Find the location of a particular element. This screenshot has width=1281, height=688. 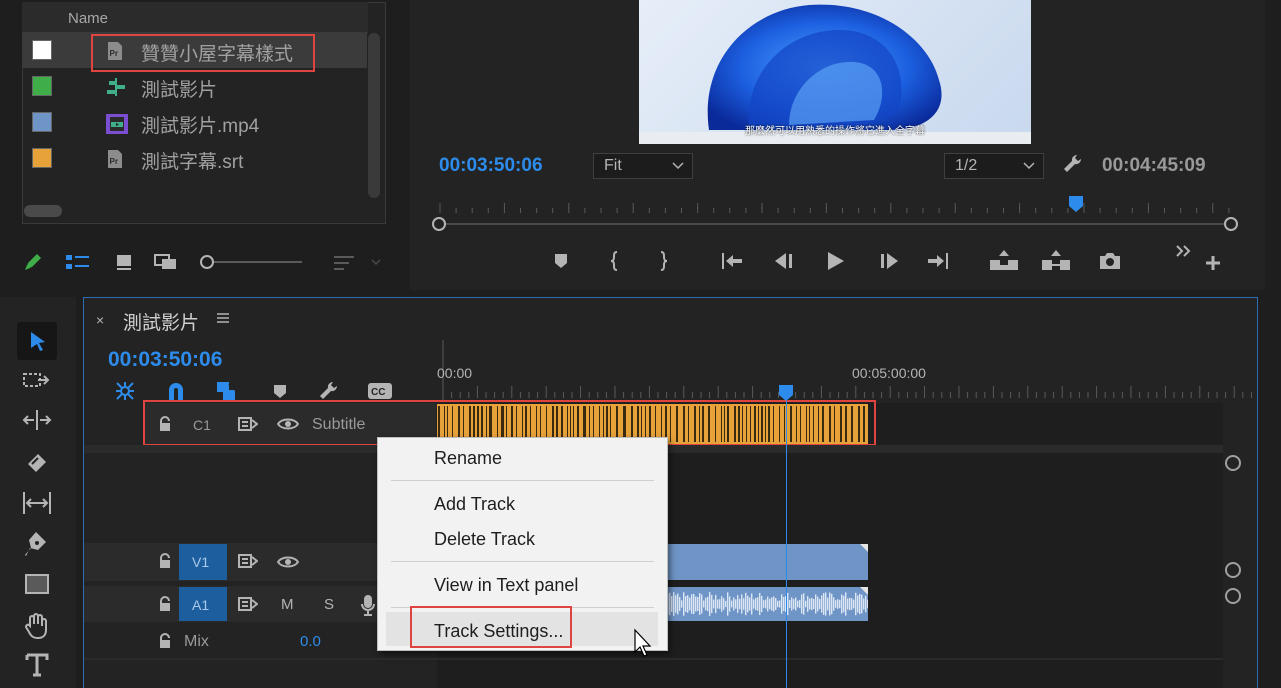

ruler-label-start: 00:00 is located at coordinates (455, 373).